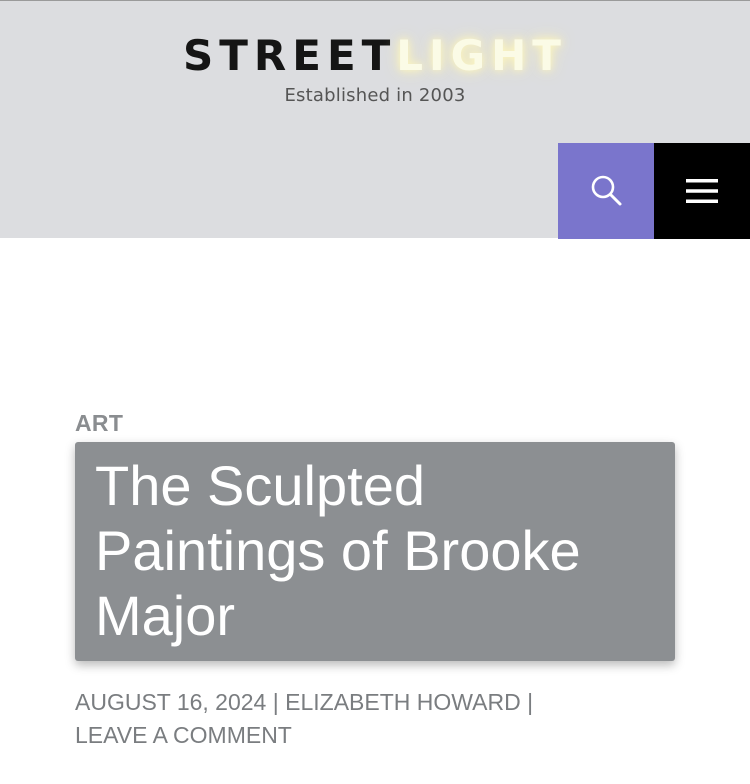  What do you see at coordinates (375, 95) in the screenshot?
I see `site-tagline: Established in 2003` at bounding box center [375, 95].